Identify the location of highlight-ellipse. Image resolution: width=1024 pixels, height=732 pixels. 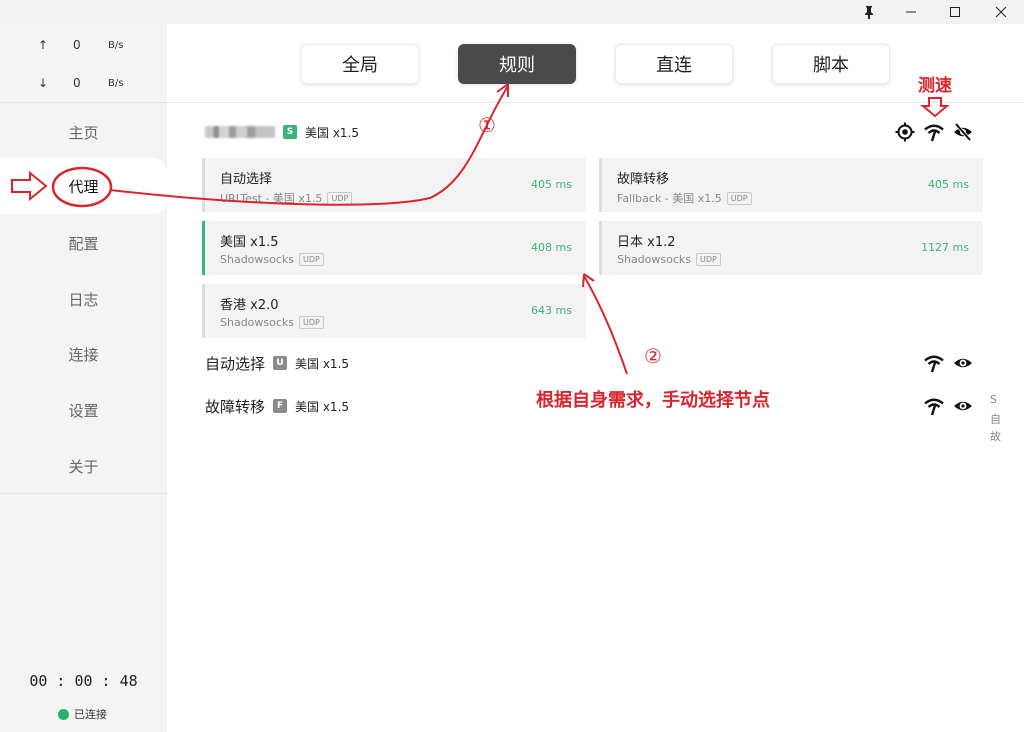
(82, 187).